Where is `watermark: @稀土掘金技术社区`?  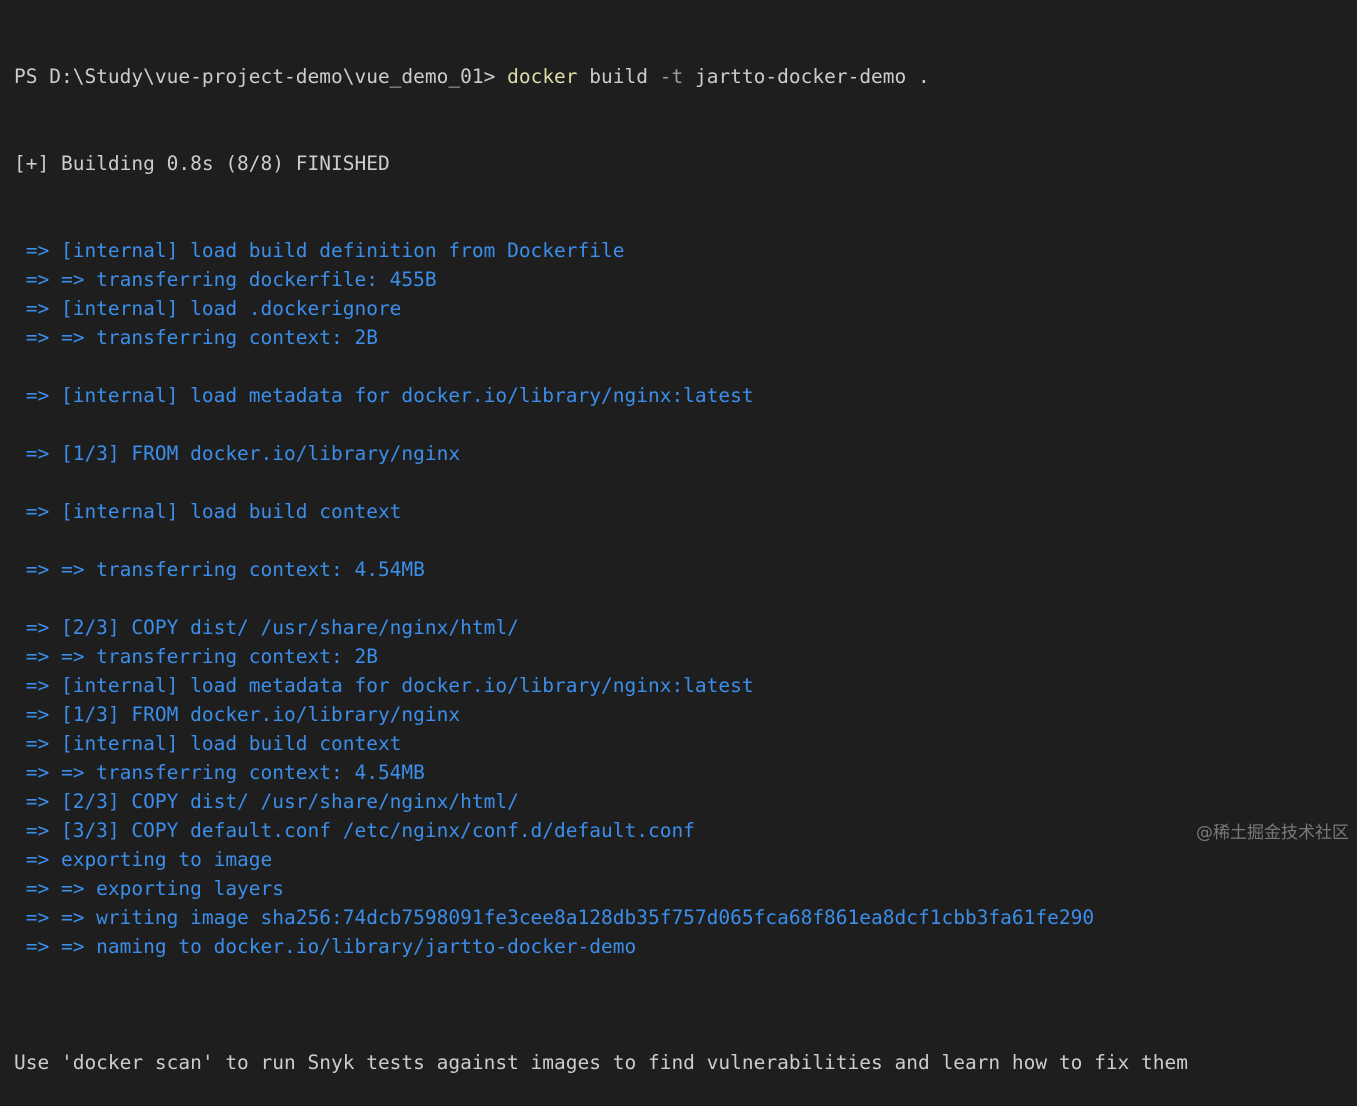
watermark: @稀土掘金技术社区 is located at coordinates (1272, 833).